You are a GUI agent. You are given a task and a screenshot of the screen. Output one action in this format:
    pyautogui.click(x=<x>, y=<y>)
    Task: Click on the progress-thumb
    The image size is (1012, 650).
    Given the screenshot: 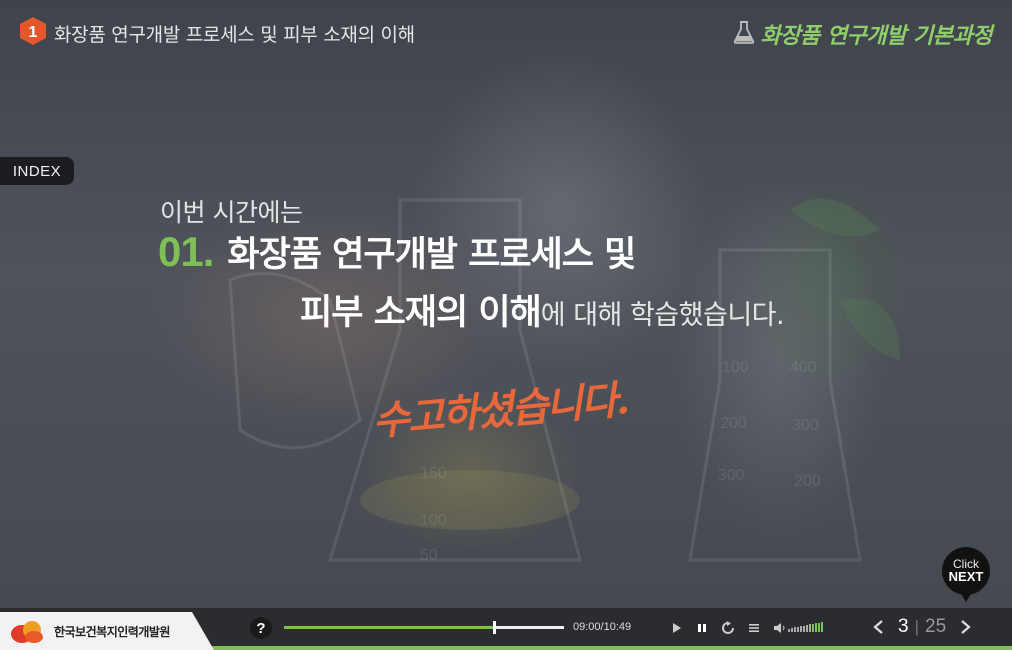 What is the action you would take?
    pyautogui.click(x=494, y=627)
    